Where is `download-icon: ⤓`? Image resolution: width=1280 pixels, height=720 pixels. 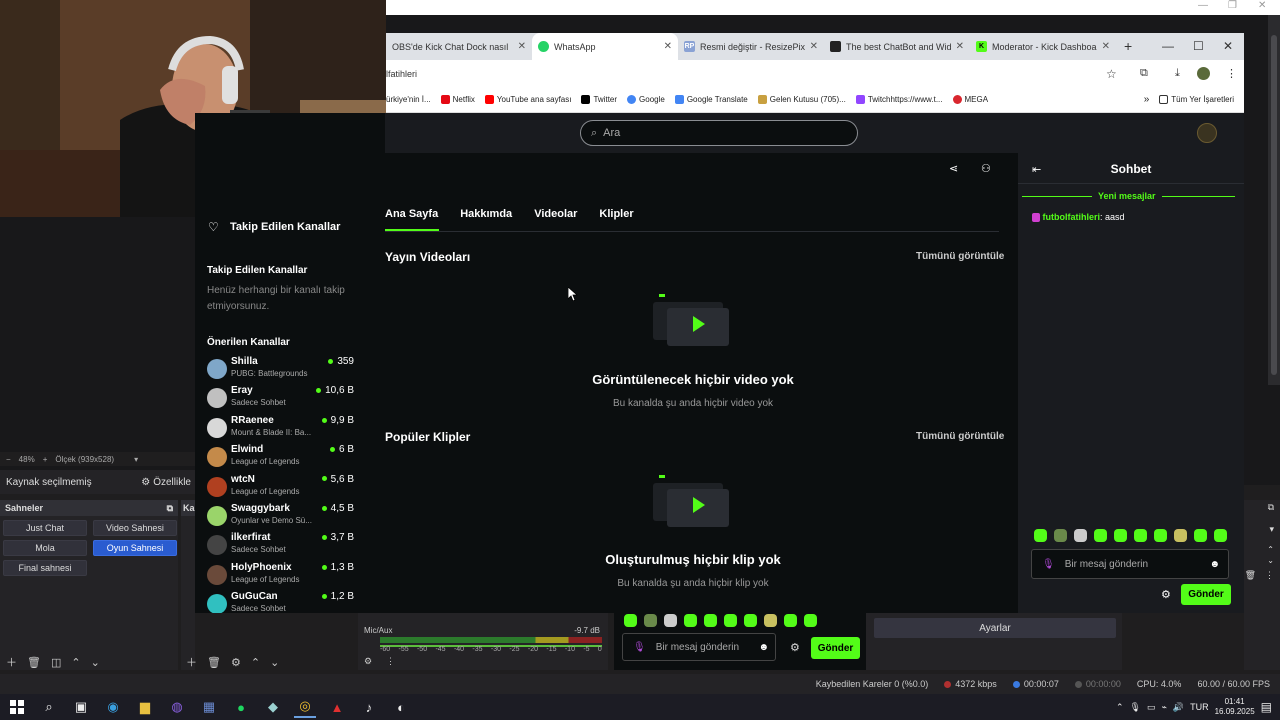
download-icon: ⤓ is located at coordinates (1177, 73).